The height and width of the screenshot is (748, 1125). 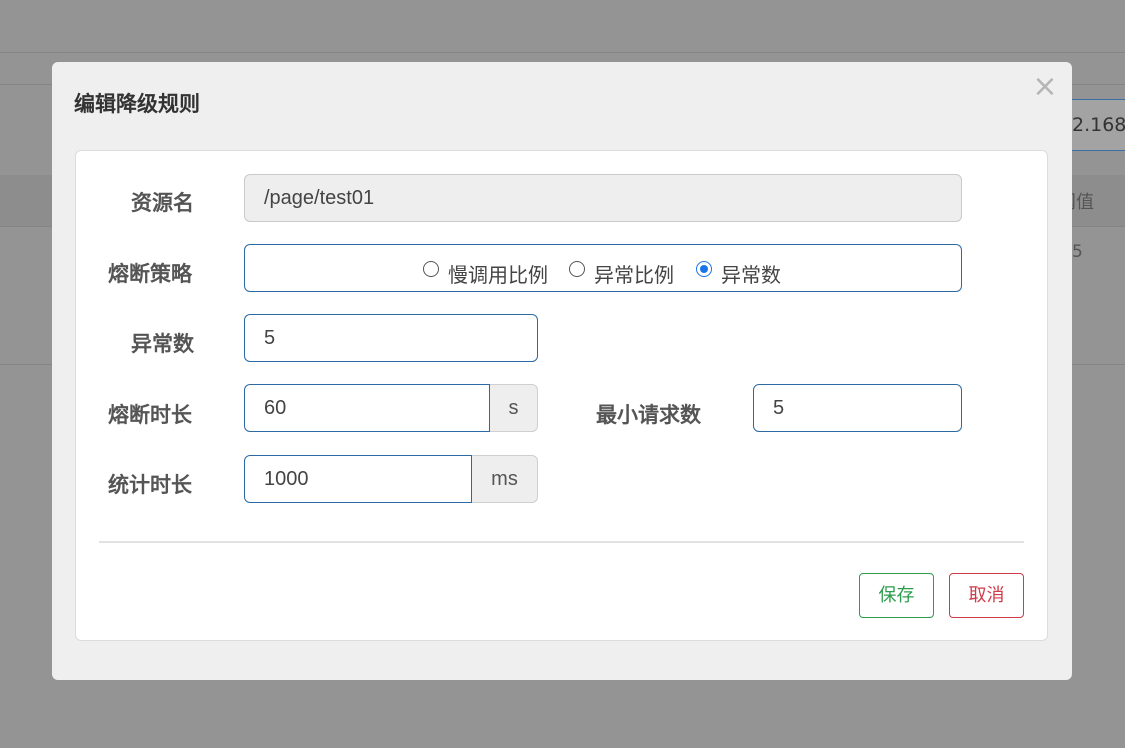 What do you see at coordinates (896, 595) in the screenshot?
I see `save-button: 保存` at bounding box center [896, 595].